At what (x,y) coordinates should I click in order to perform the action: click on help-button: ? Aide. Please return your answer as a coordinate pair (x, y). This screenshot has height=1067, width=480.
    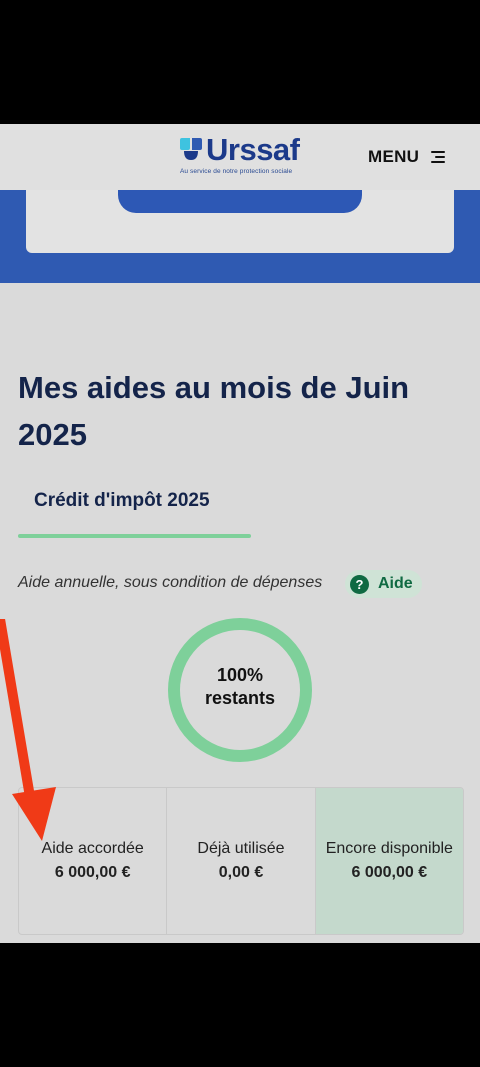
    Looking at the image, I should click on (383, 584).